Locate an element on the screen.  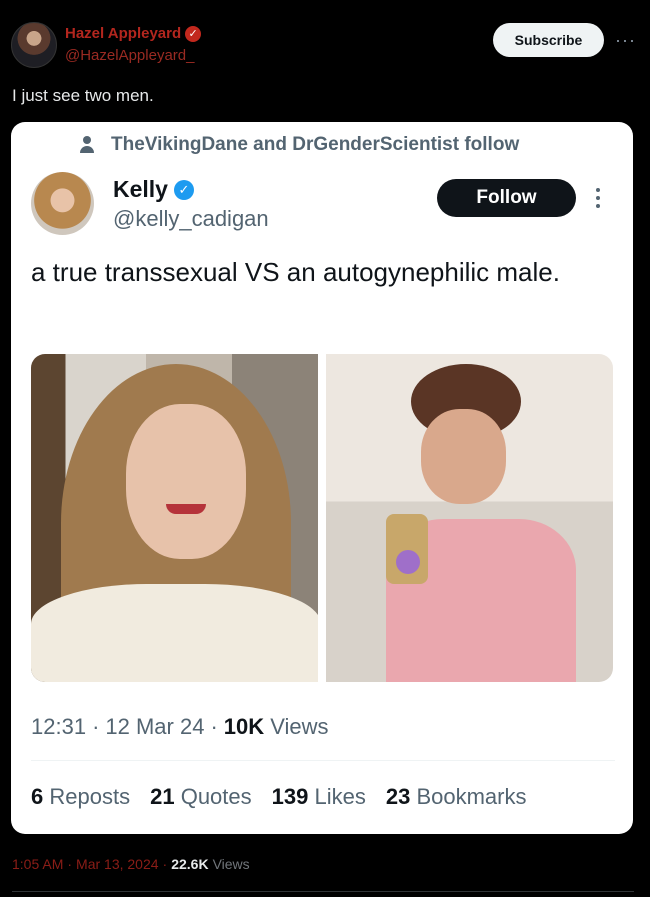
more-options-icon: ··· is located at coordinates (625, 40).